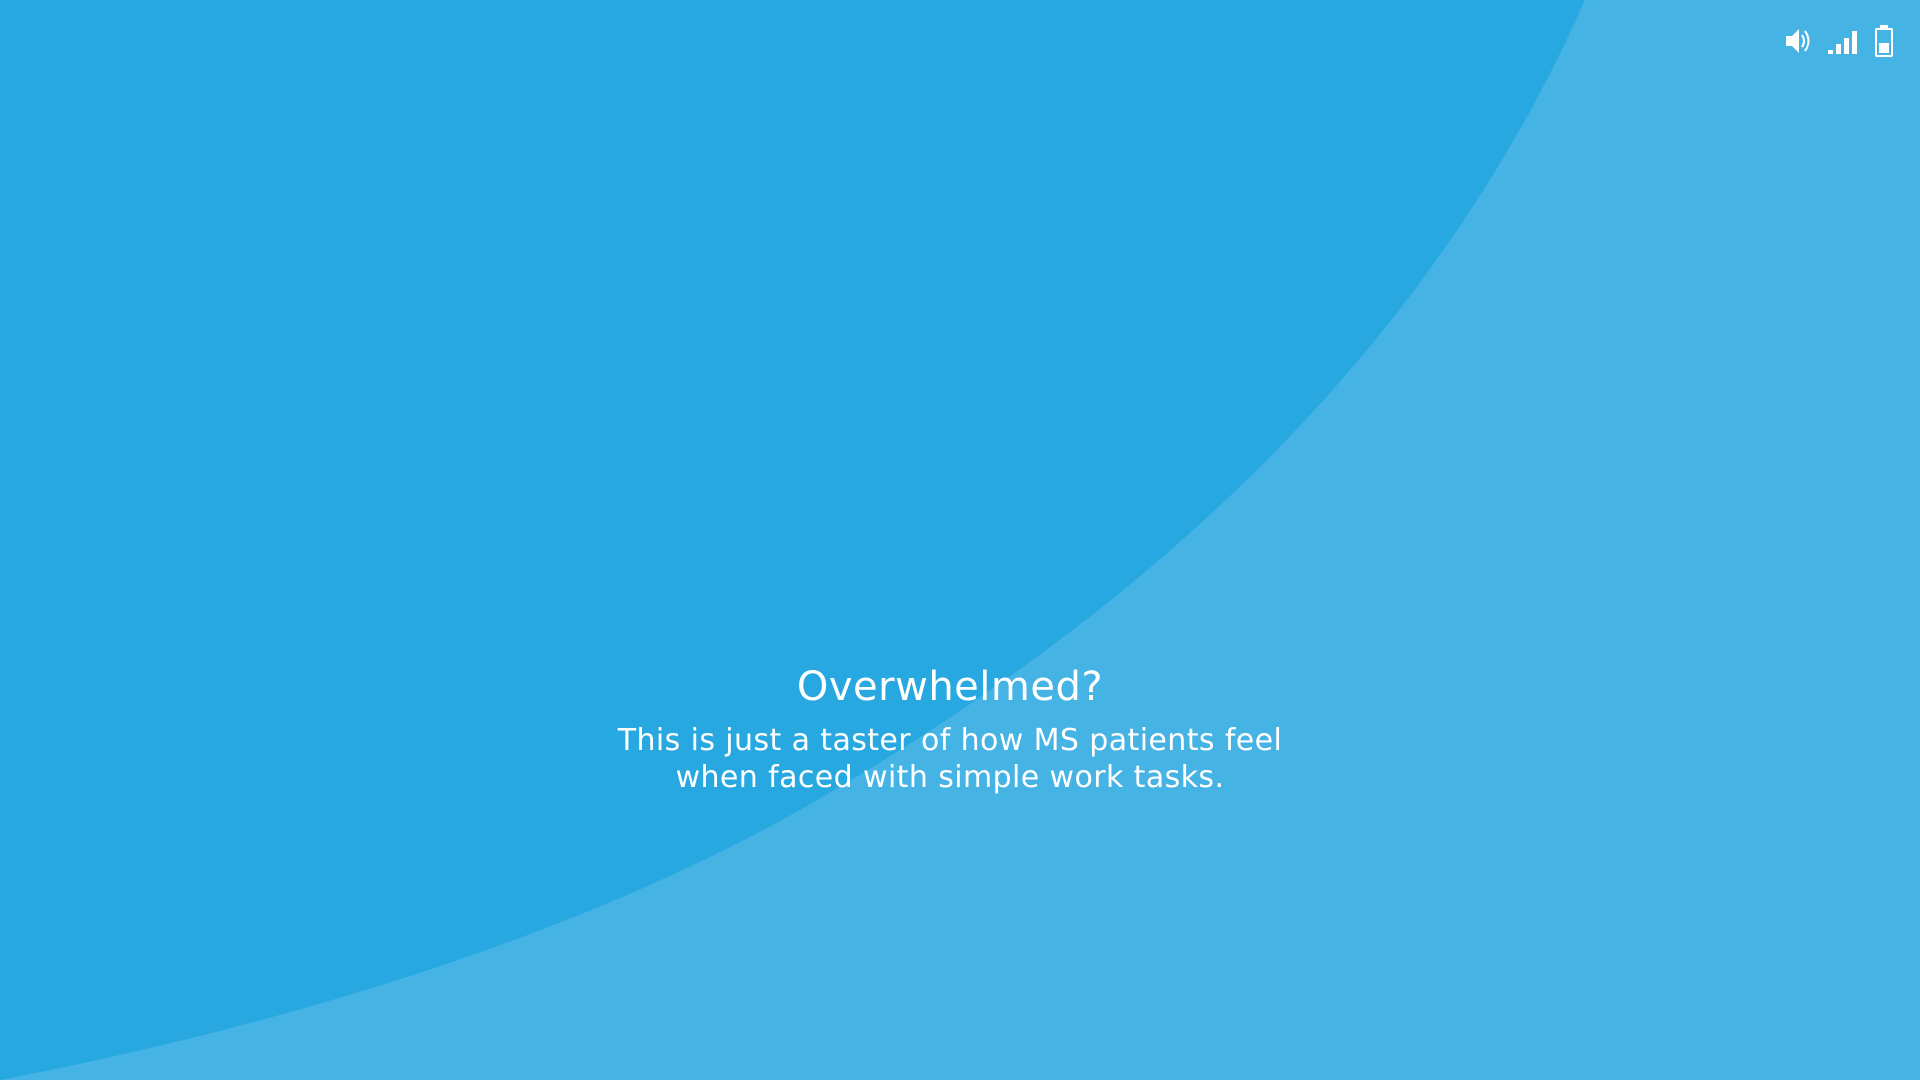 The image size is (1920, 1080). I want to click on message-title: Overwhelmed?, so click(950, 687).